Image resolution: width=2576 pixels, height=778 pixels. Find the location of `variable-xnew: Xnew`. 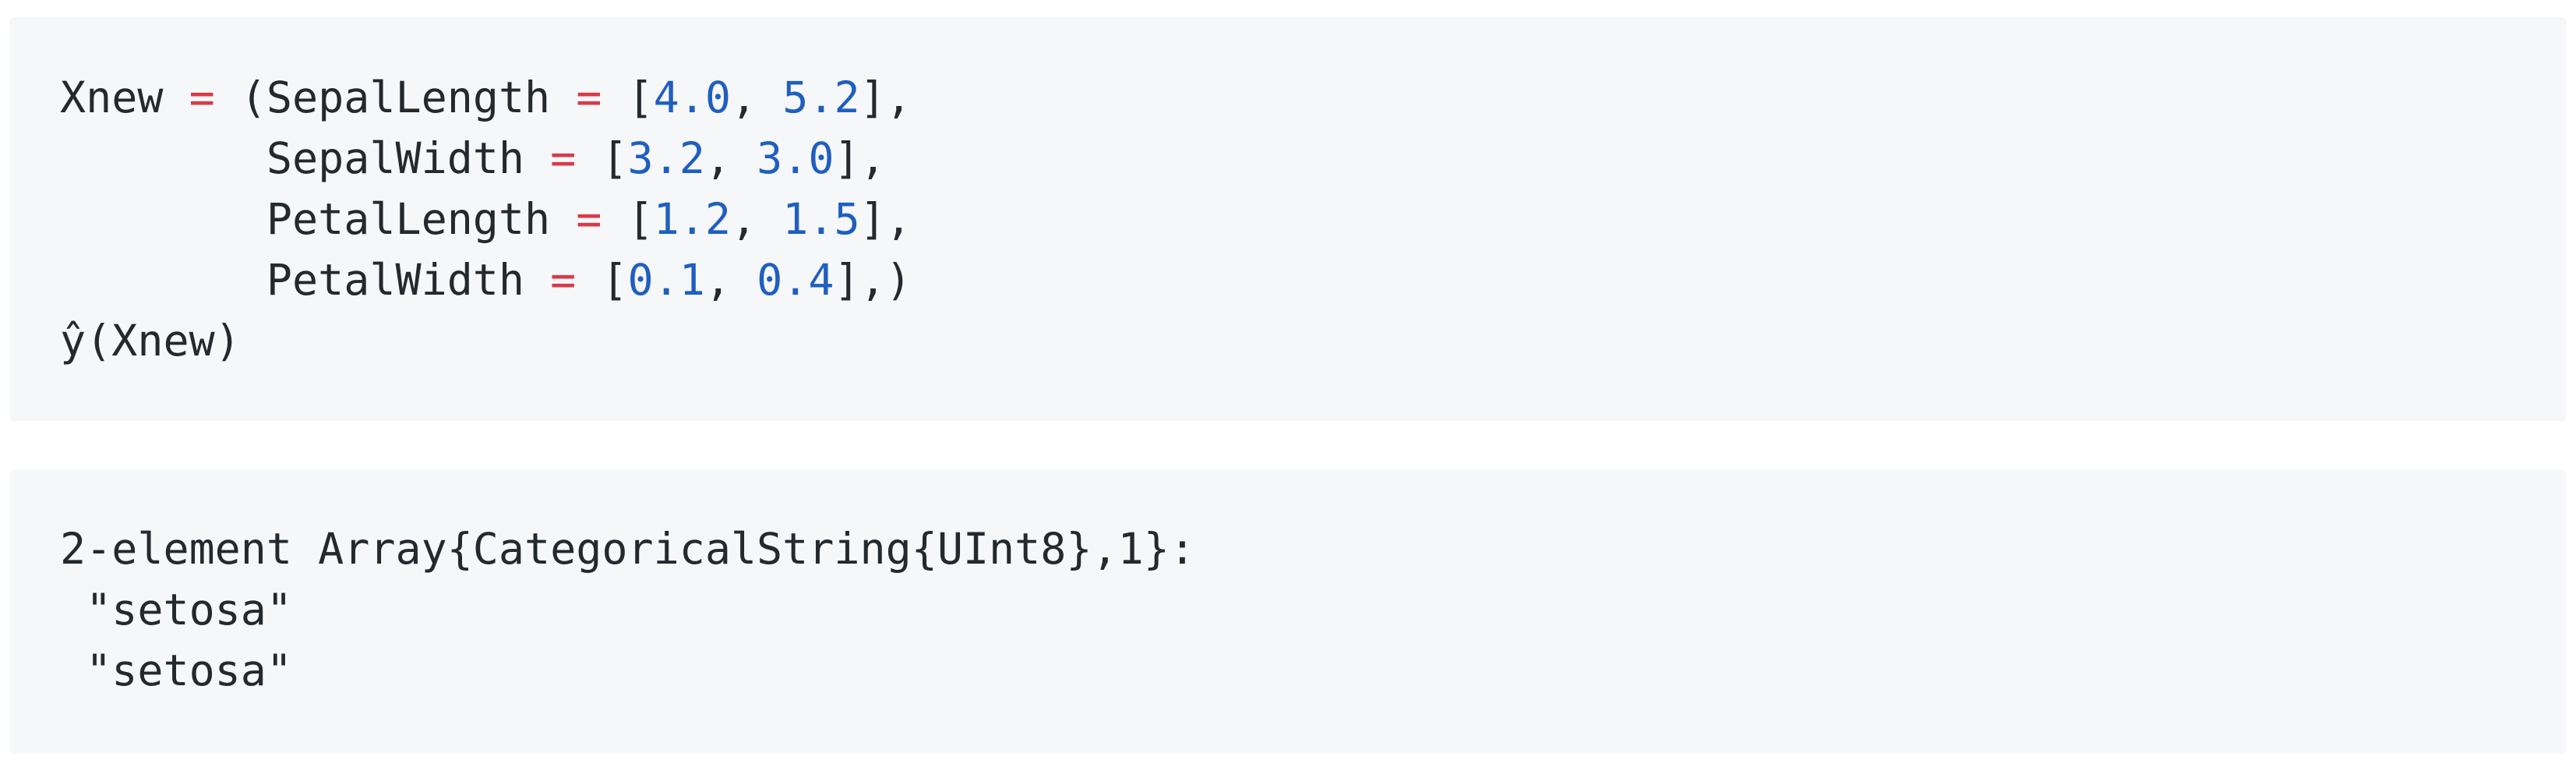

variable-xnew: Xnew is located at coordinates (112, 97).